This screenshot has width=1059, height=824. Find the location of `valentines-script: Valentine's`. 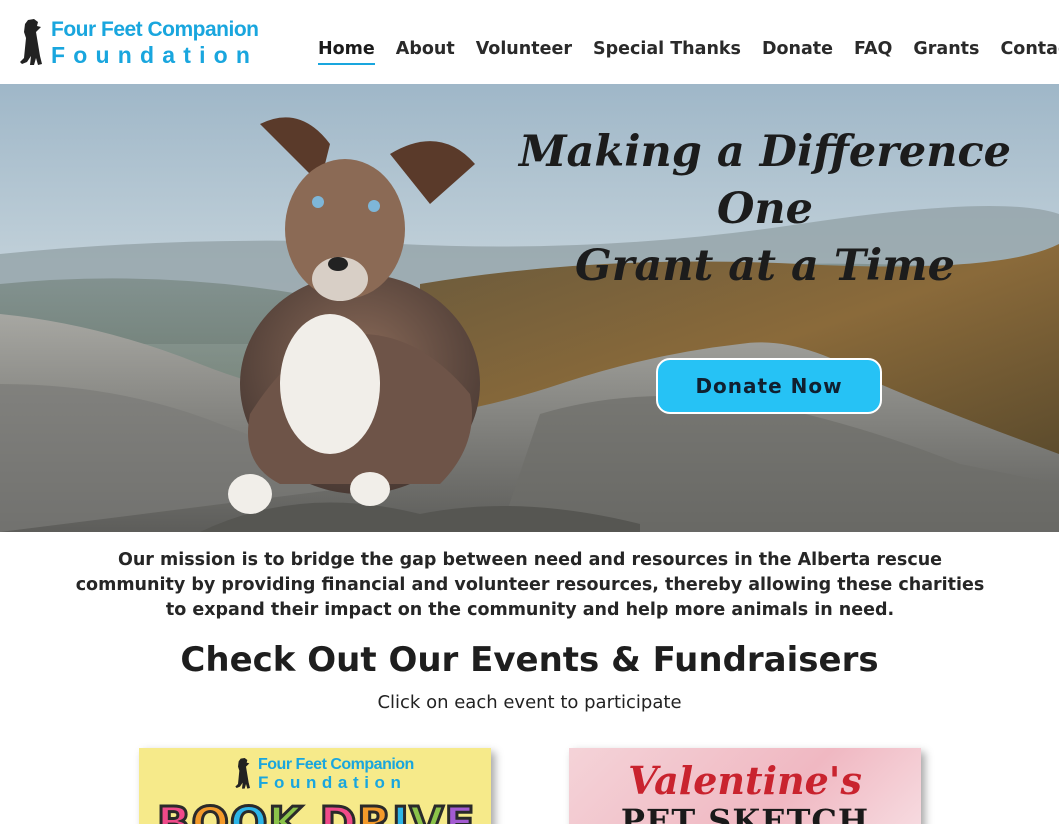

valentines-script: Valentine's is located at coordinates (745, 780).